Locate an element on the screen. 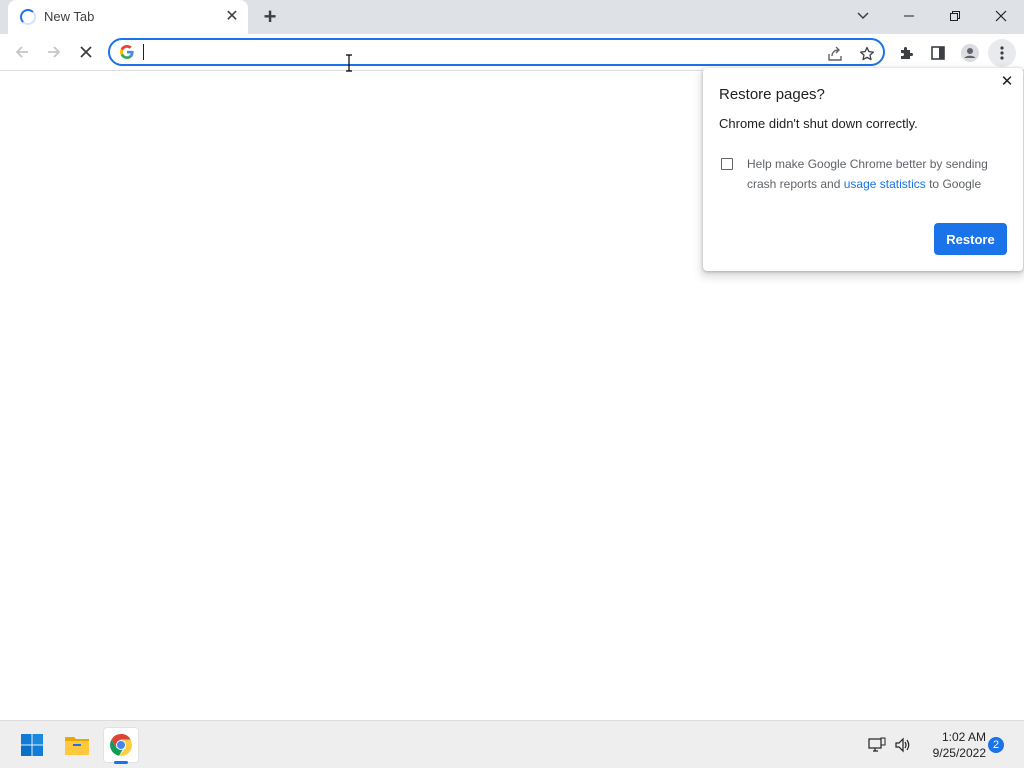 The width and height of the screenshot is (1024, 768). close-icon is located at coordinates (1001, 16).